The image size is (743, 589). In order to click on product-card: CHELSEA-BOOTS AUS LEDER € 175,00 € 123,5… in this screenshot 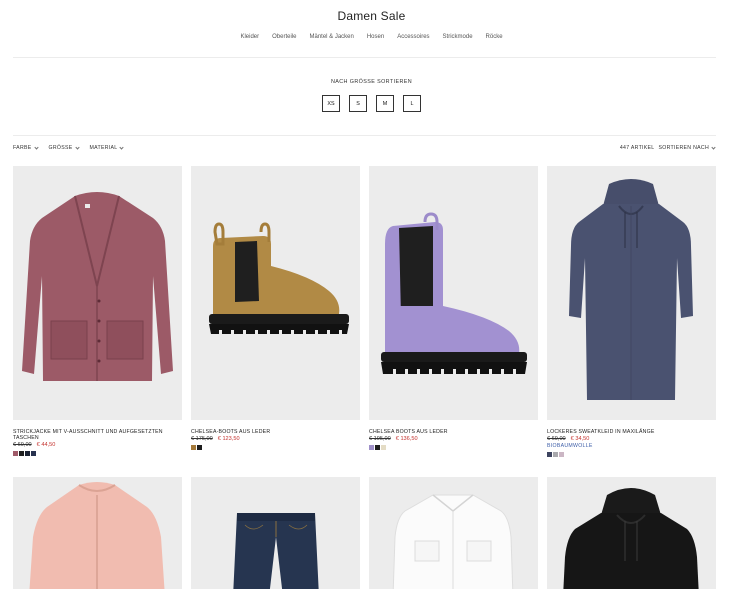, I will do `click(275, 308)`.